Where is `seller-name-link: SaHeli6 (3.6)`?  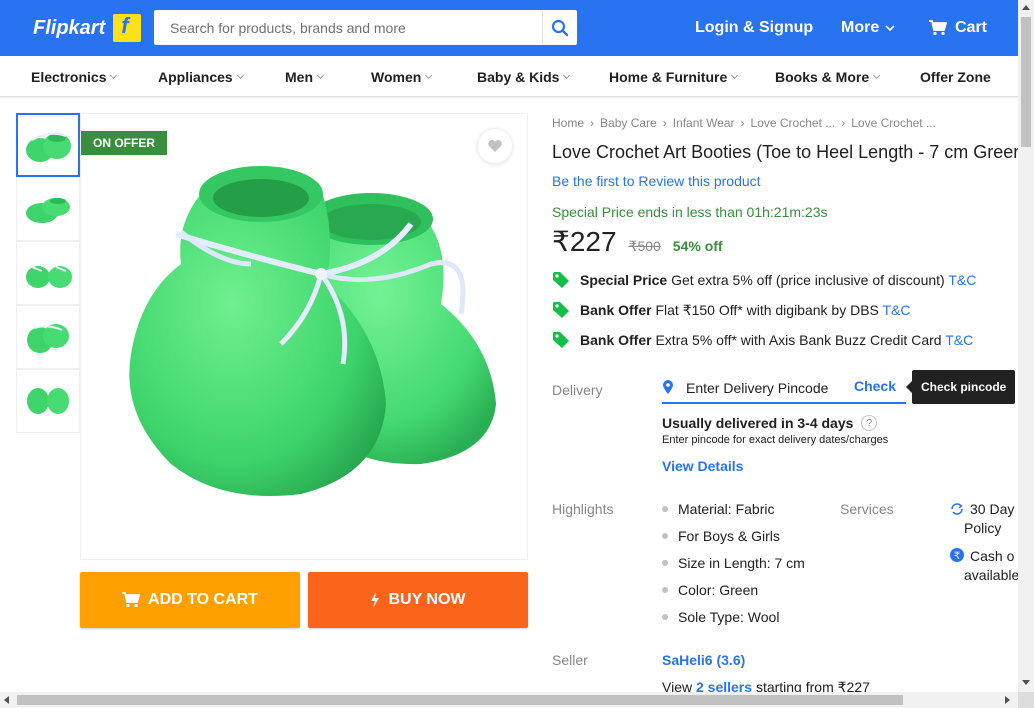
seller-name-link: SaHeli6 (3.6) is located at coordinates (703, 660).